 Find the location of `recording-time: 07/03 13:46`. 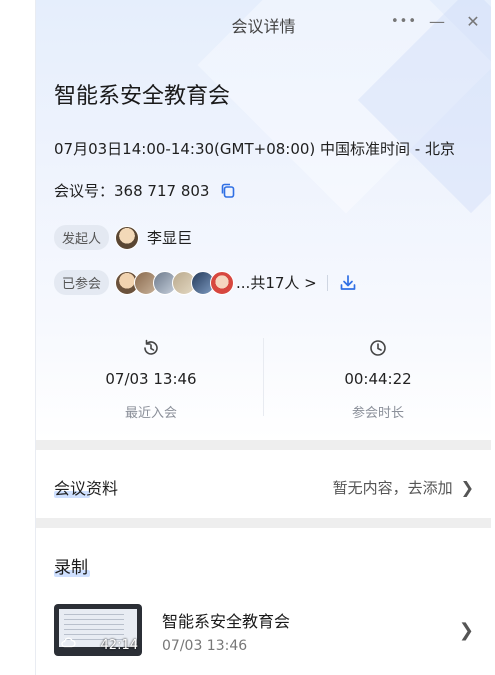

recording-time: 07/03 13:46 is located at coordinates (205, 646).